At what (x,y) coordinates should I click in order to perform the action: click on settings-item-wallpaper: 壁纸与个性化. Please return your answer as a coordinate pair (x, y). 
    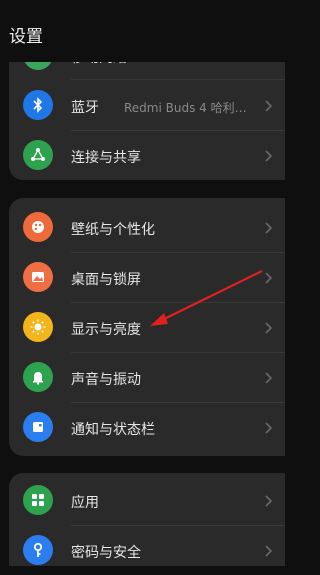
    Looking at the image, I should click on (147, 227).